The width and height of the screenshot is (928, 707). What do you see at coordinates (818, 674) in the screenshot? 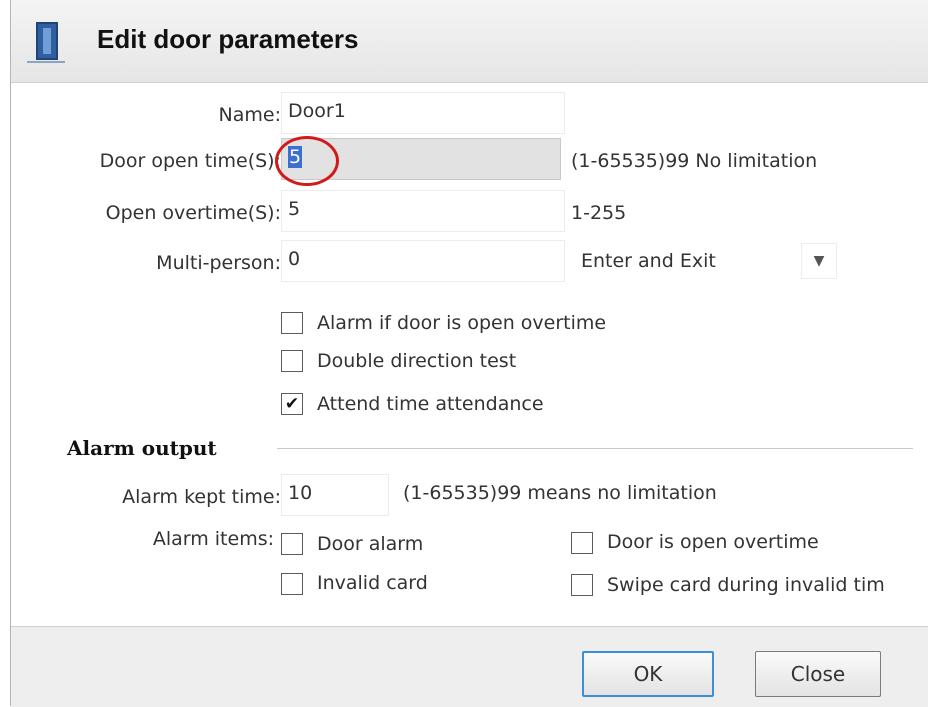
I see `close-button: Close` at bounding box center [818, 674].